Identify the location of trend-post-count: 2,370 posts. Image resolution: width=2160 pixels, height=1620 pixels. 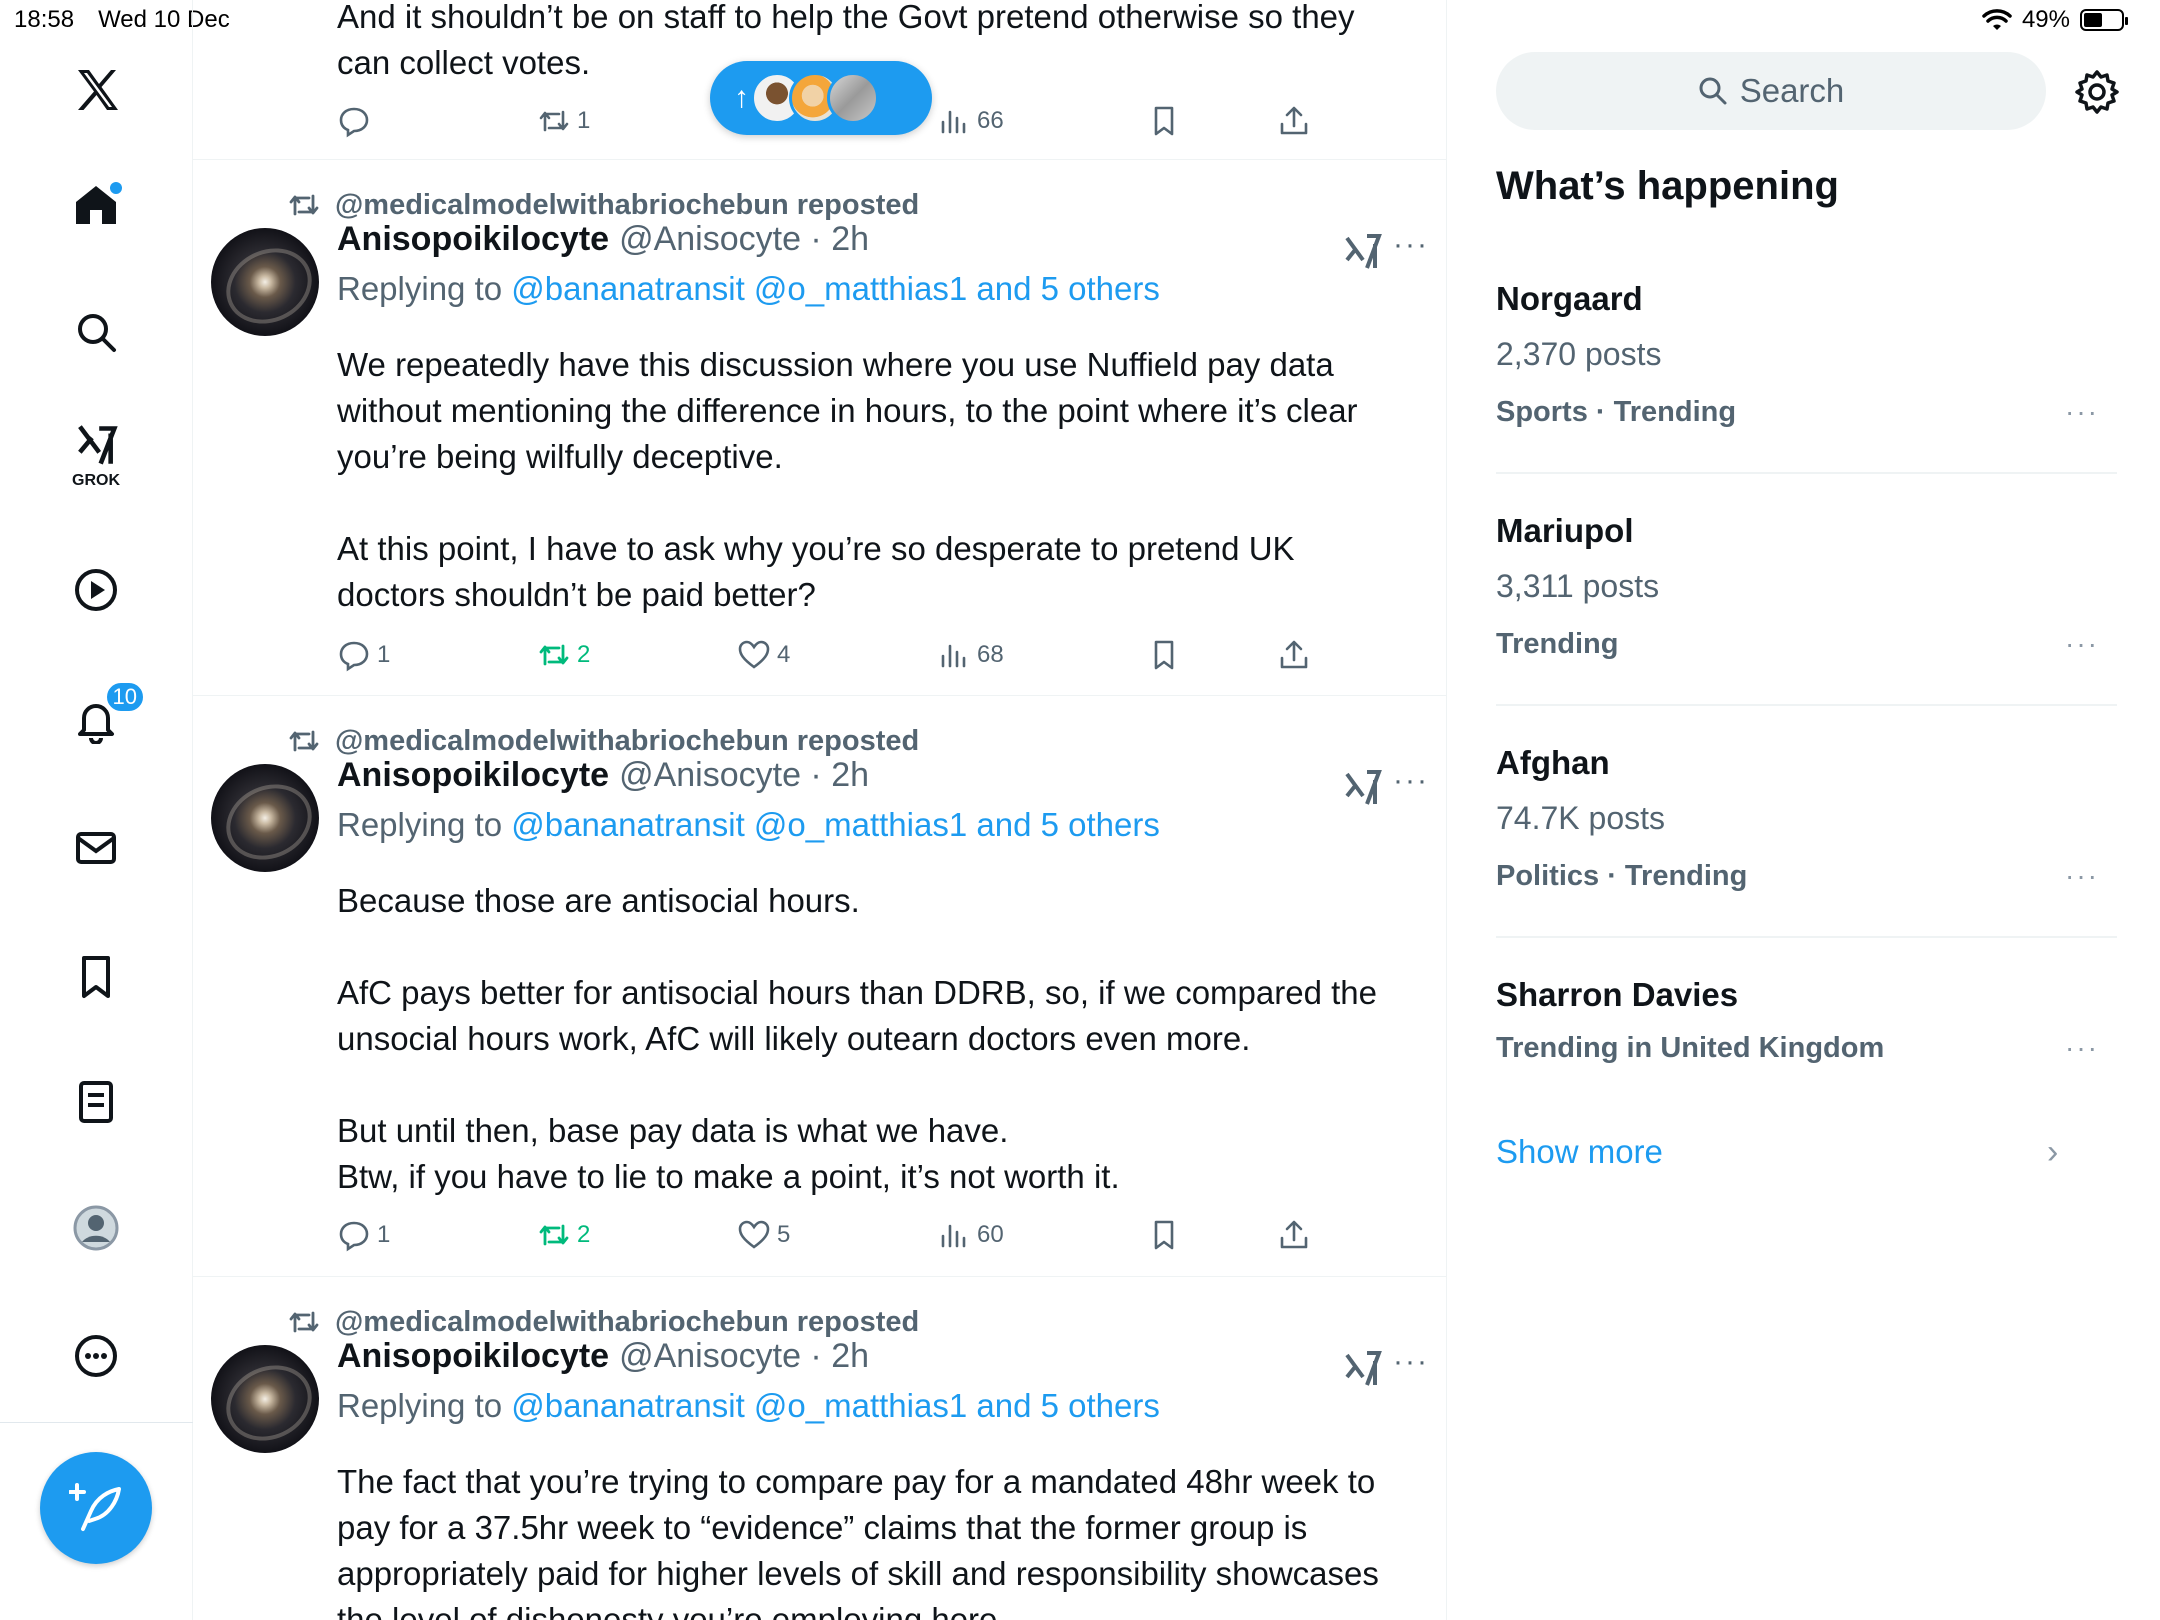
(1579, 354).